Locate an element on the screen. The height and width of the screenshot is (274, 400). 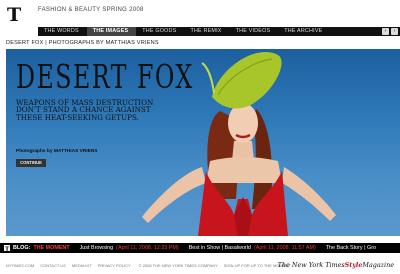
footer-link-media-kit: MEDIA KIT is located at coordinates (82, 265).